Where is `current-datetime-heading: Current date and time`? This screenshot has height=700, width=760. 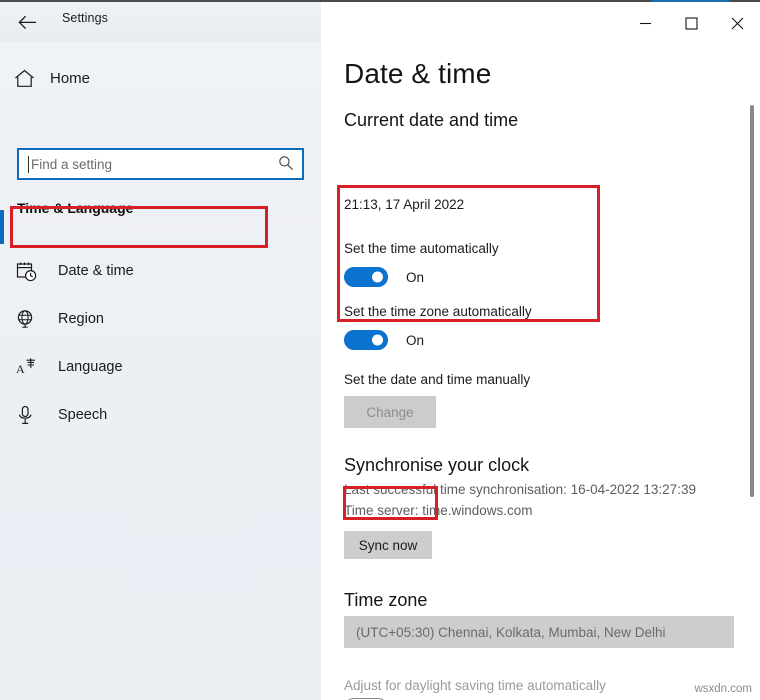
current-datetime-heading: Current date and time is located at coordinates (431, 120).